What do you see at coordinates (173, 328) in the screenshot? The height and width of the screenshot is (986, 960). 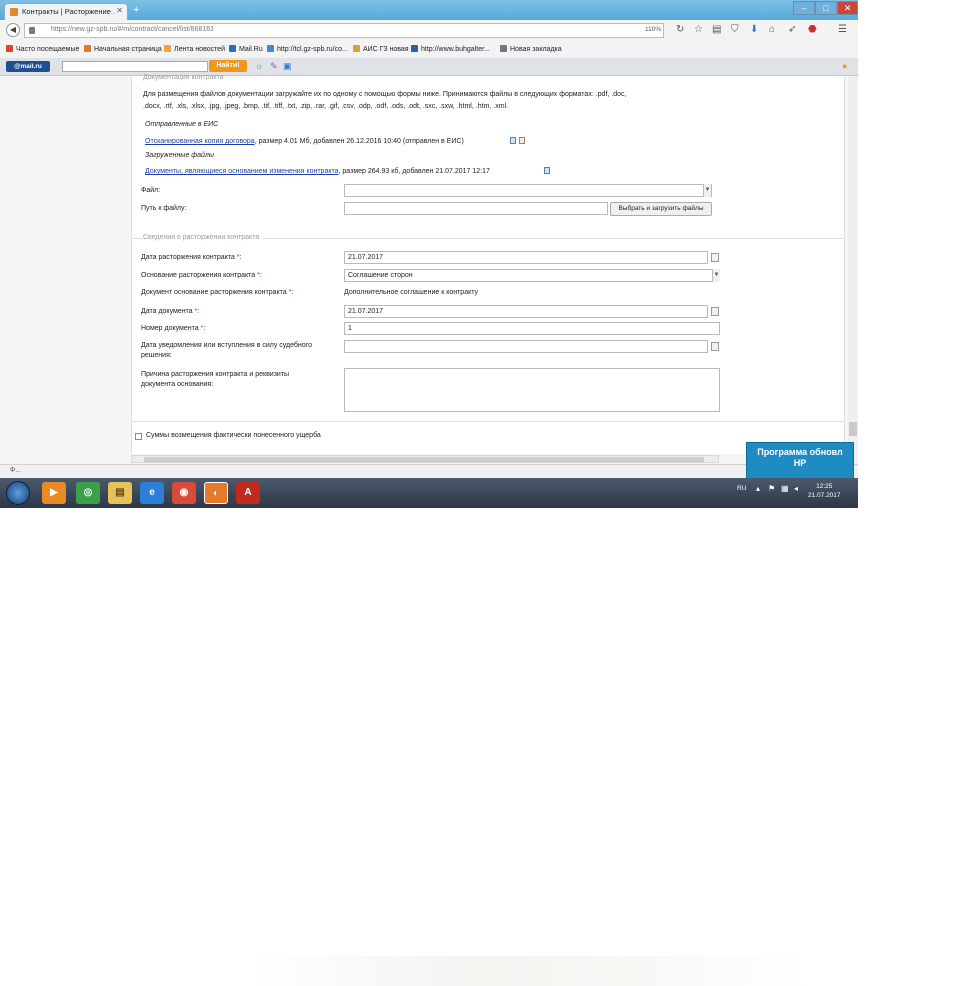 I see `document-number-label: Номер документа *:` at bounding box center [173, 328].